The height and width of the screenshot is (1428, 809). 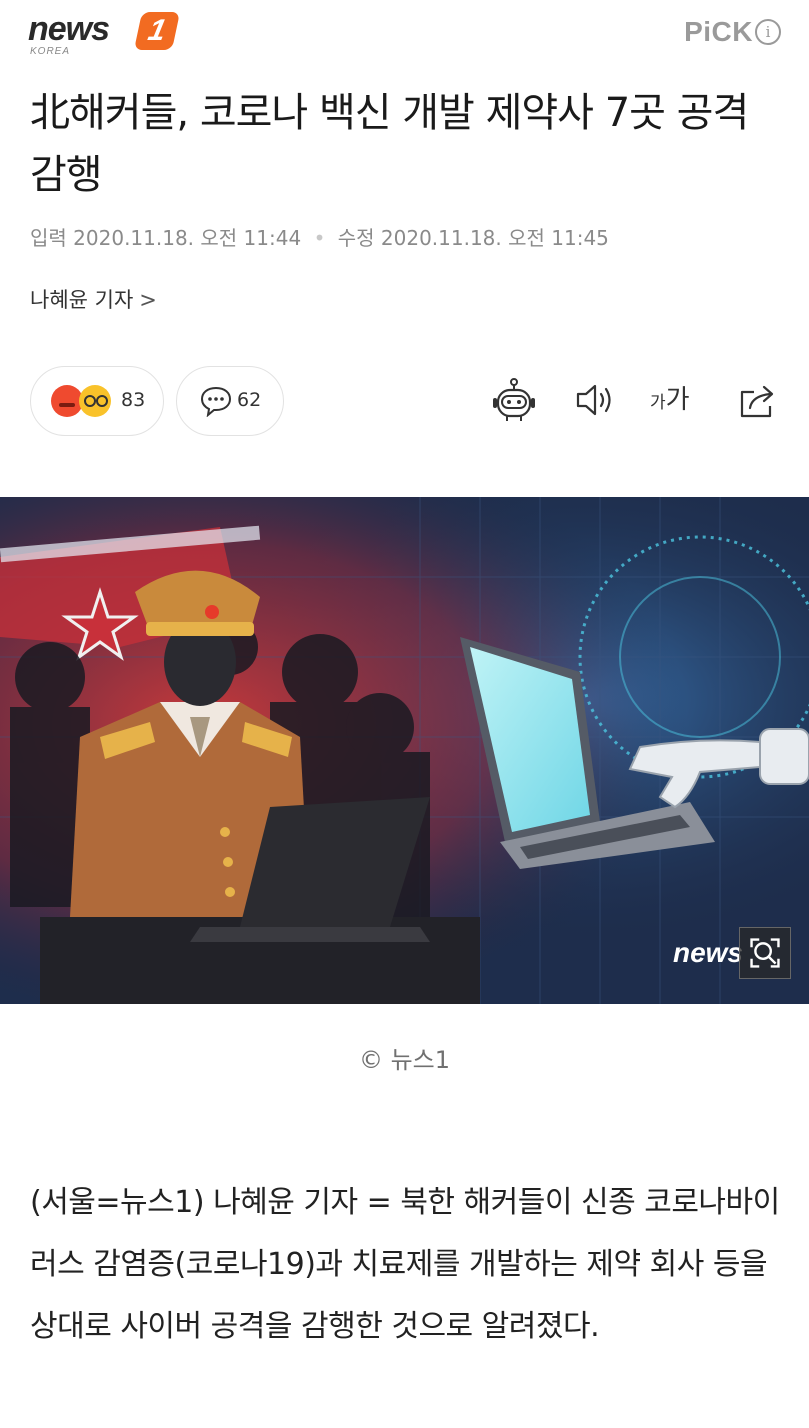 What do you see at coordinates (758, 400) in the screenshot?
I see `share-icon` at bounding box center [758, 400].